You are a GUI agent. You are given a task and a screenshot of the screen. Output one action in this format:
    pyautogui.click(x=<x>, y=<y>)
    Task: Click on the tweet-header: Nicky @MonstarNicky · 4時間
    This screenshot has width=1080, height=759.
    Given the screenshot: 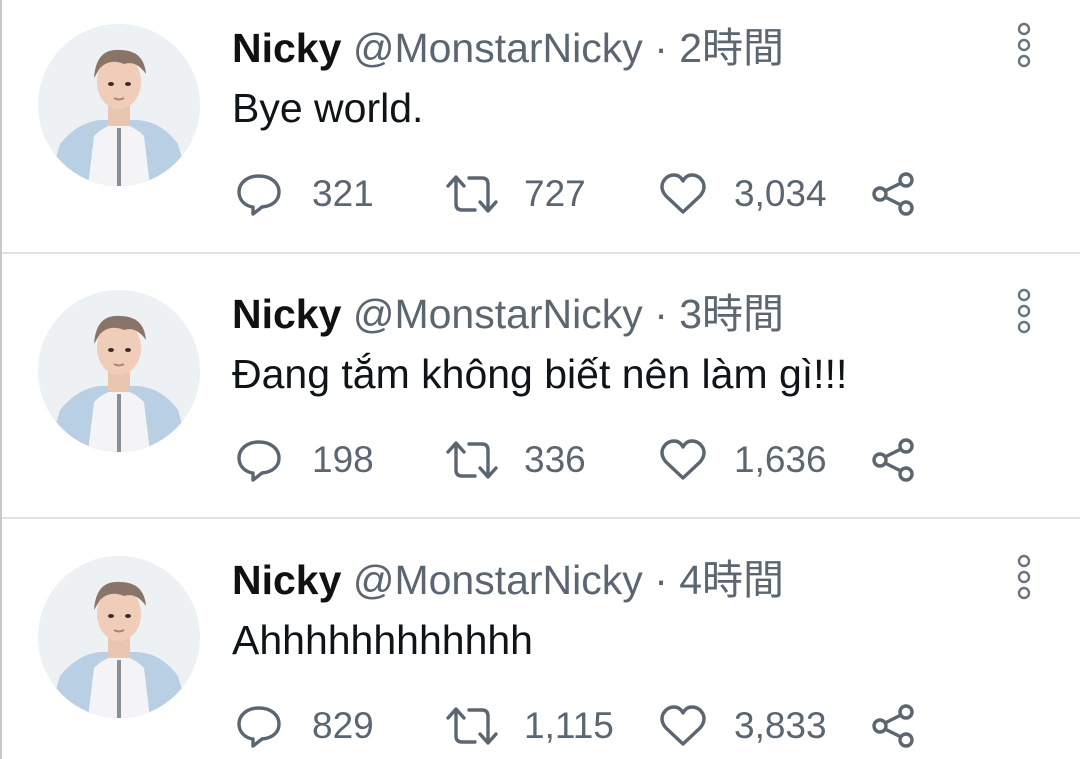 What is the action you would take?
    pyautogui.click(x=508, y=580)
    